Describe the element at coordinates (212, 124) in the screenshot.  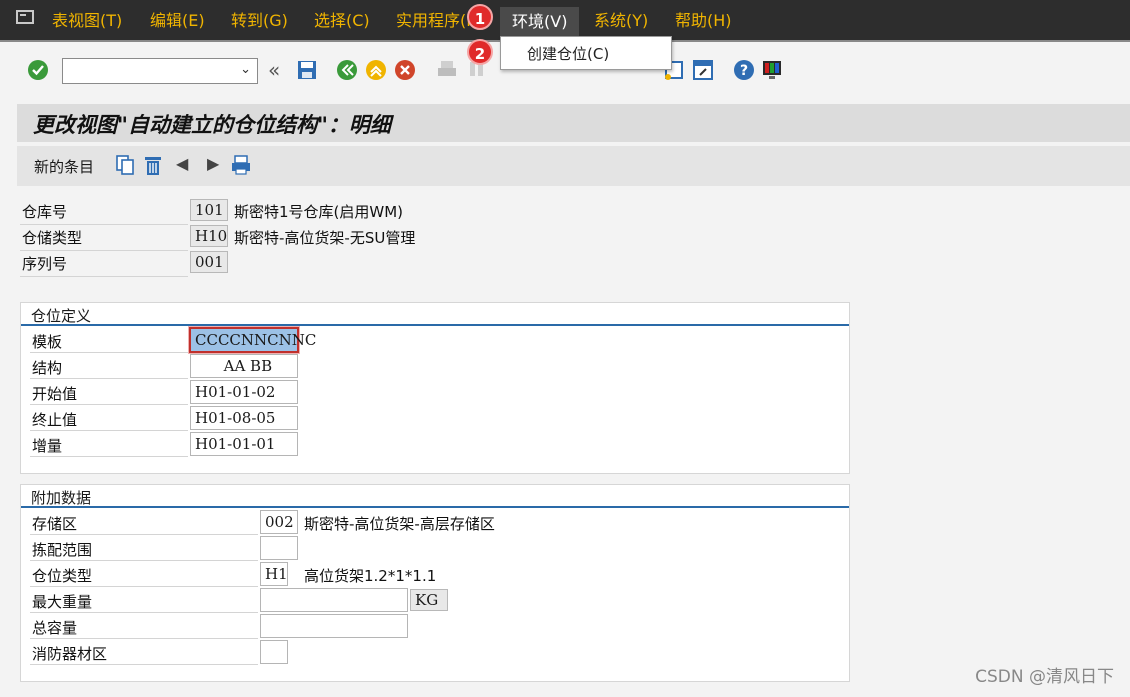
I see `page-title: 更改视图"自动建立的仓位结构"：明细` at that location.